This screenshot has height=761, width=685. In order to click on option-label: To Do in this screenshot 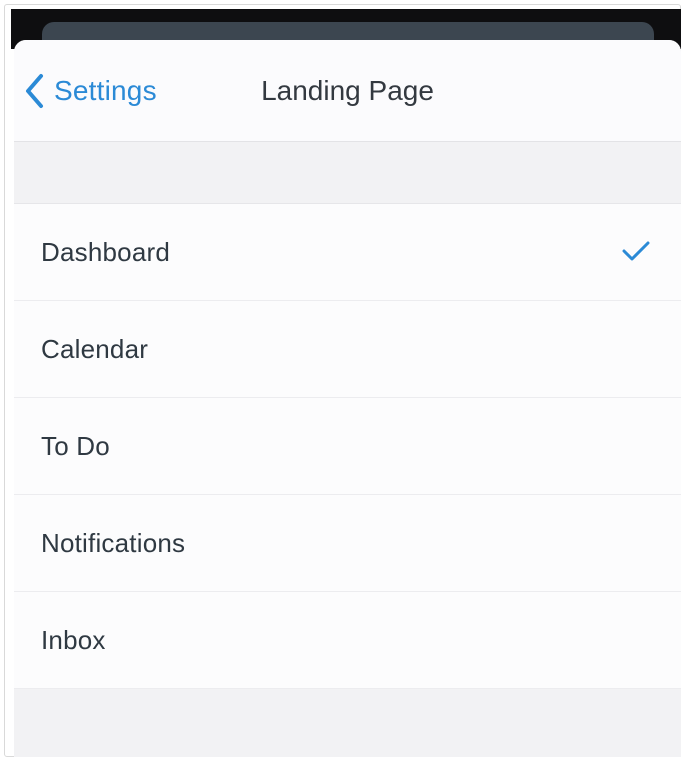, I will do `click(75, 445)`.